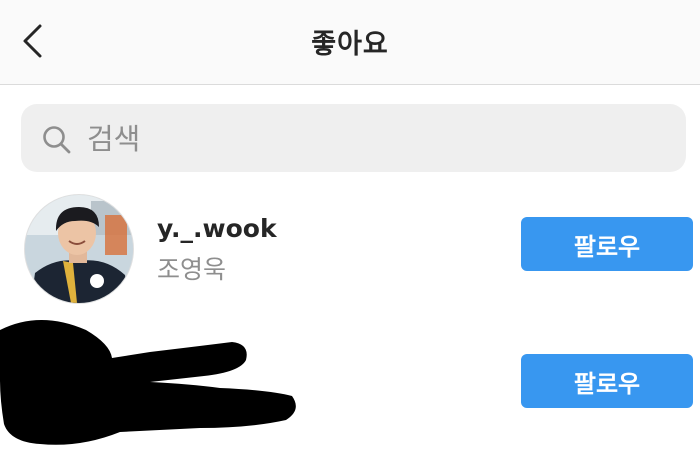 This screenshot has width=700, height=450. I want to click on redaction-scribble, so click(148, 382).